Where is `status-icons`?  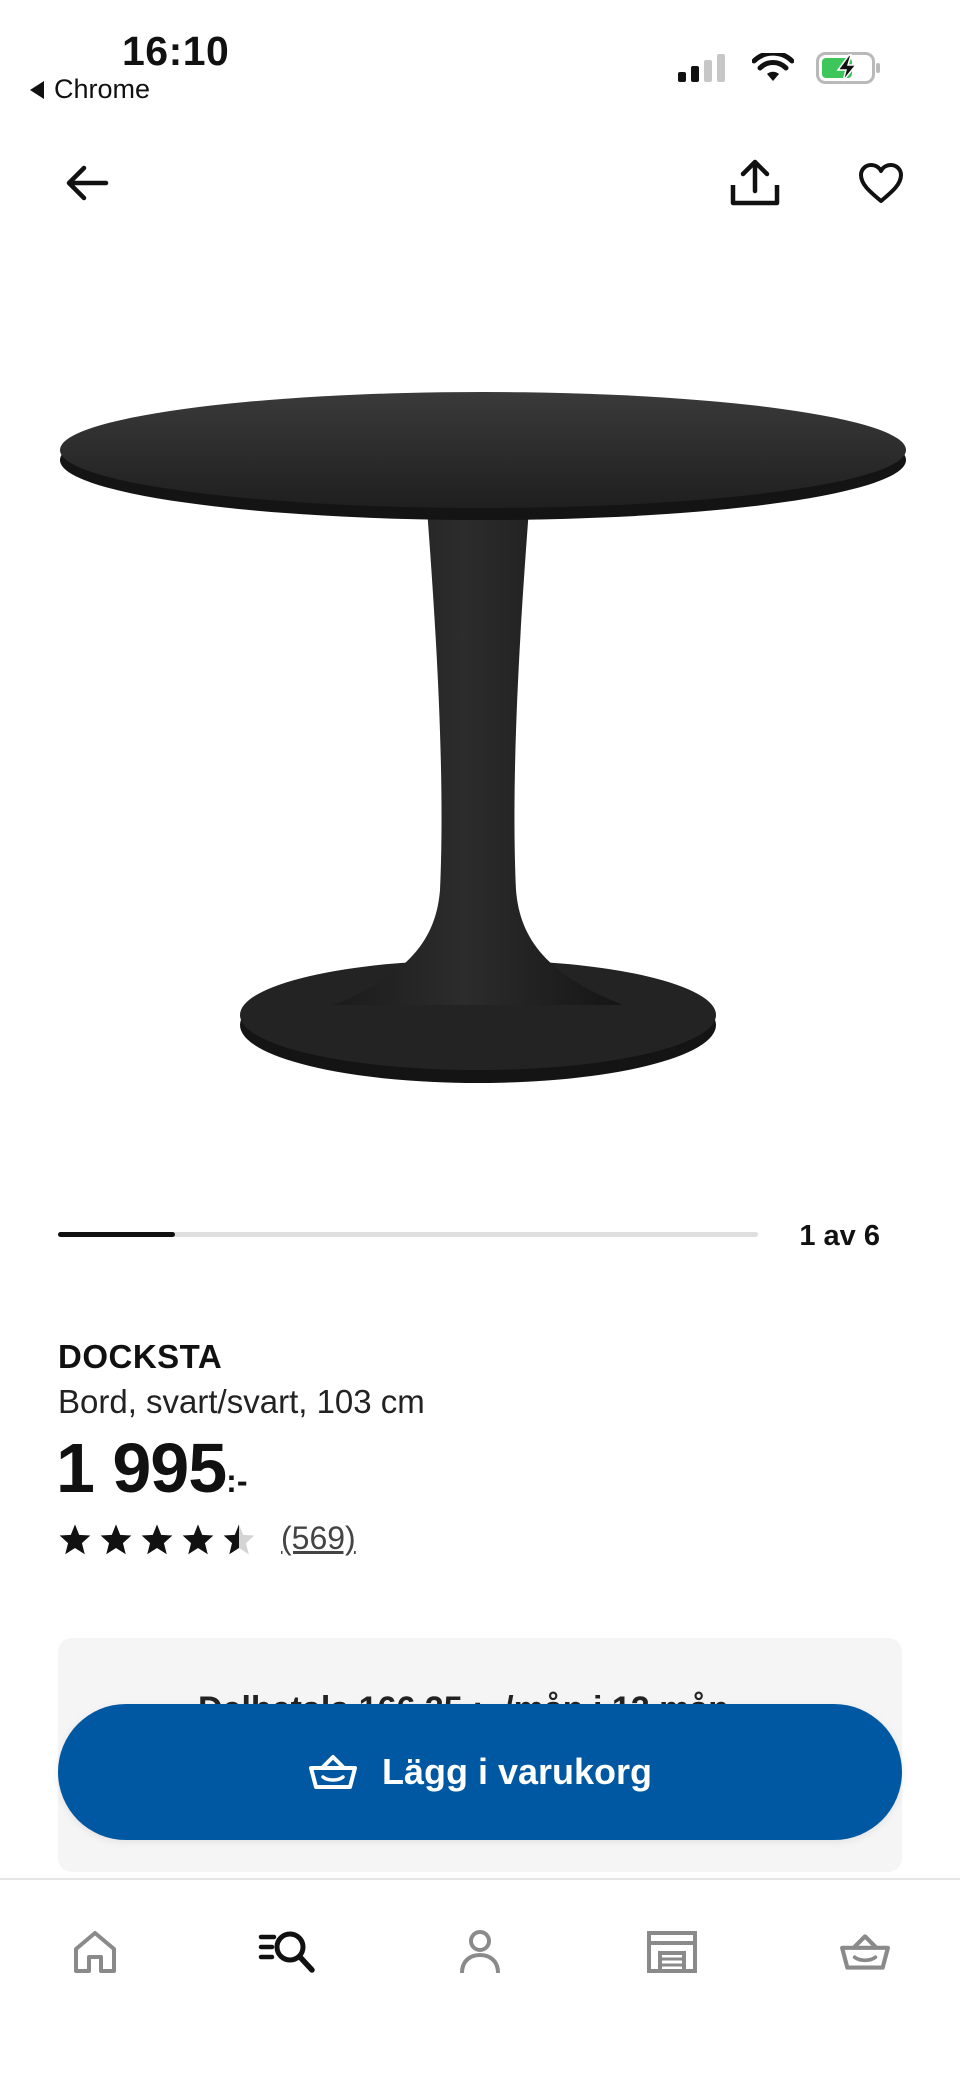
status-icons is located at coordinates (780, 68).